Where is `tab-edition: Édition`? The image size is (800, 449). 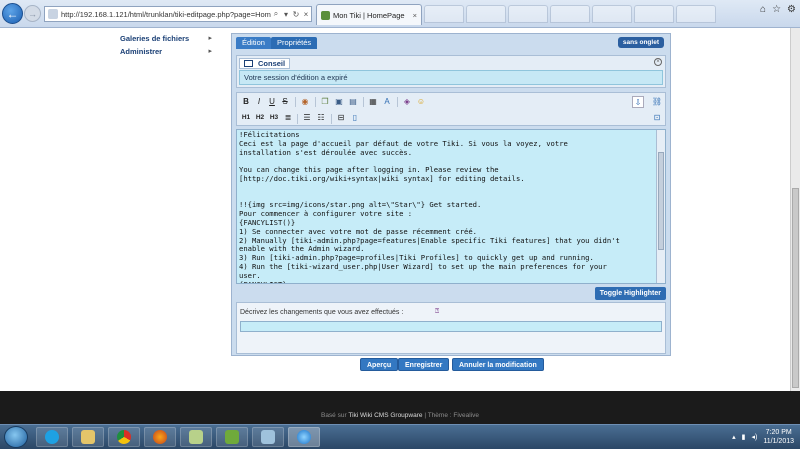
tab-edition: Édition is located at coordinates (253, 43).